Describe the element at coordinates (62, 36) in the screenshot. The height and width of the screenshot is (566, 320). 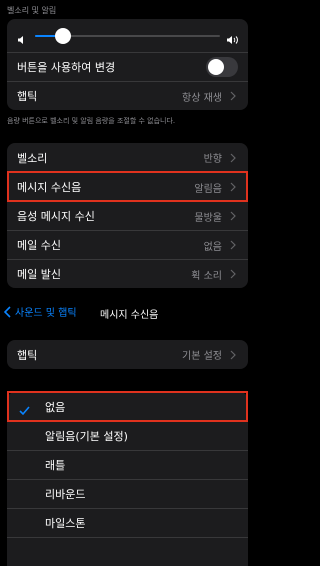
I see `volume-thumb` at that location.